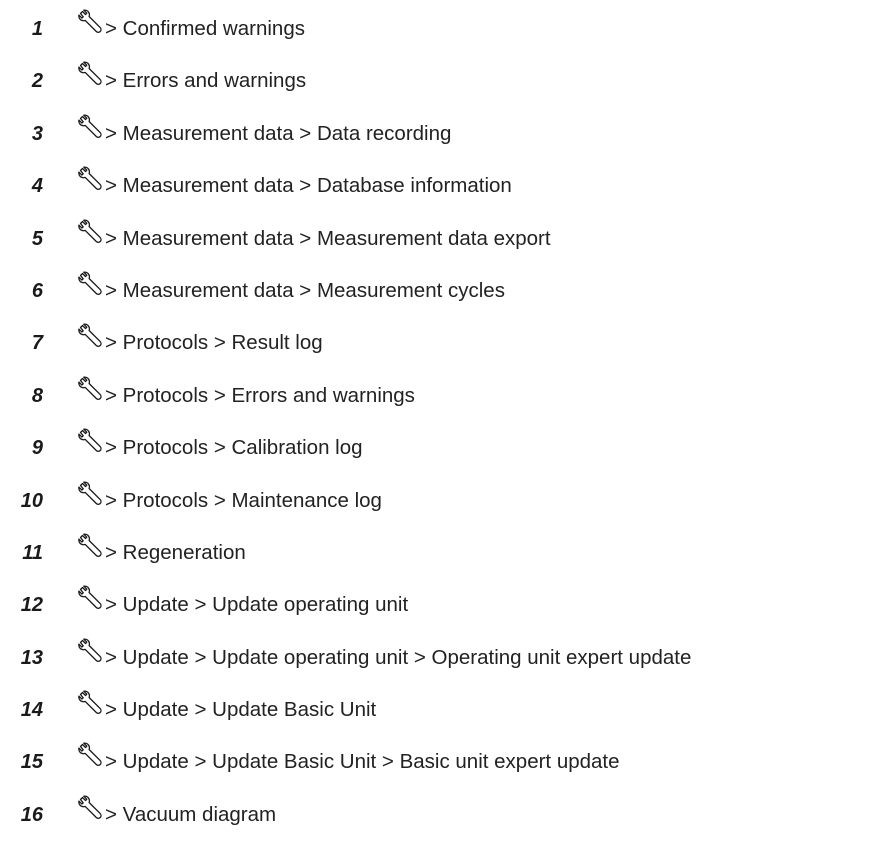  Describe the element at coordinates (437, 607) in the screenshot. I see `list-item: 12 > Update > Update operating unit` at that location.